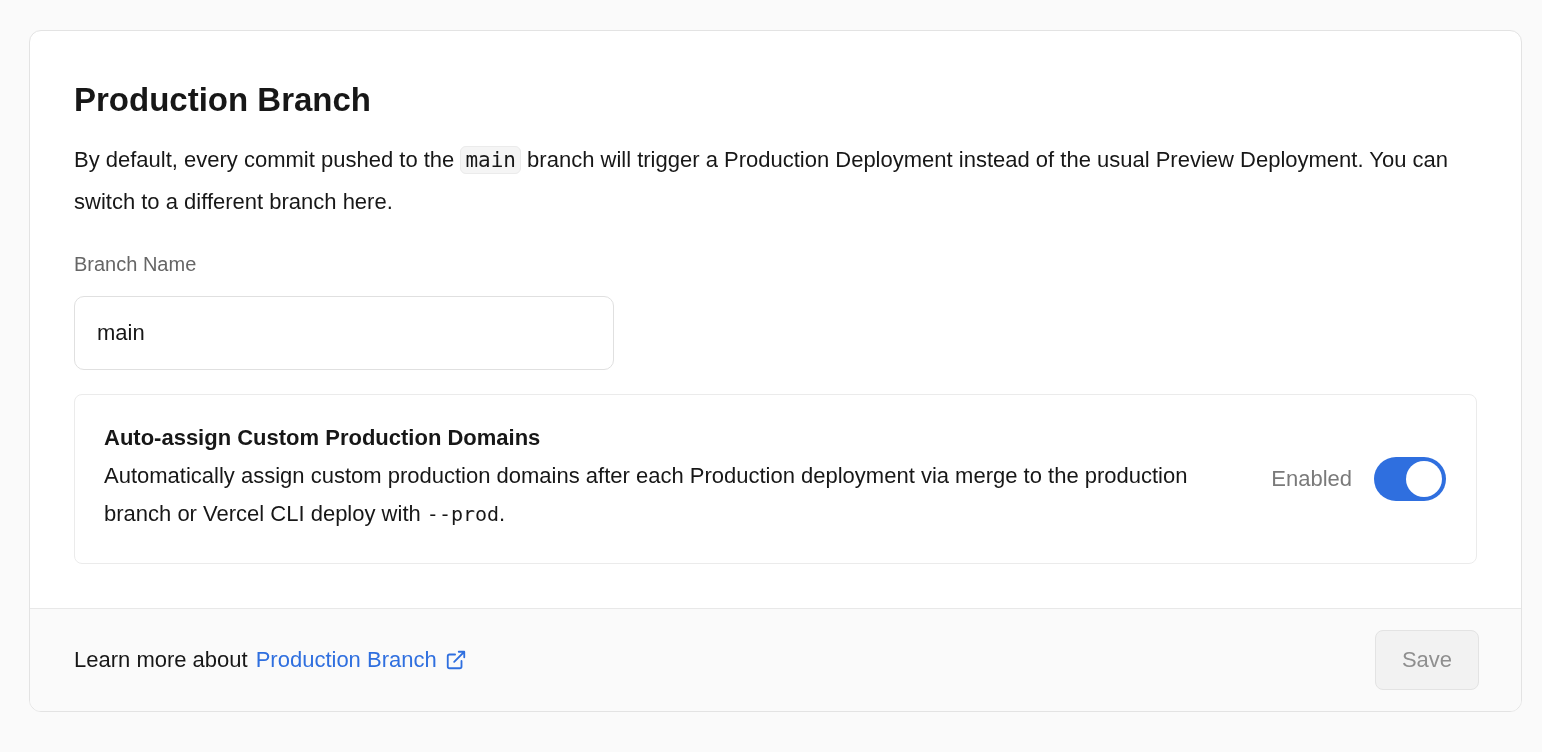 The height and width of the screenshot is (752, 1542). What do you see at coordinates (1410, 479) in the screenshot?
I see `toggle-switch` at bounding box center [1410, 479].